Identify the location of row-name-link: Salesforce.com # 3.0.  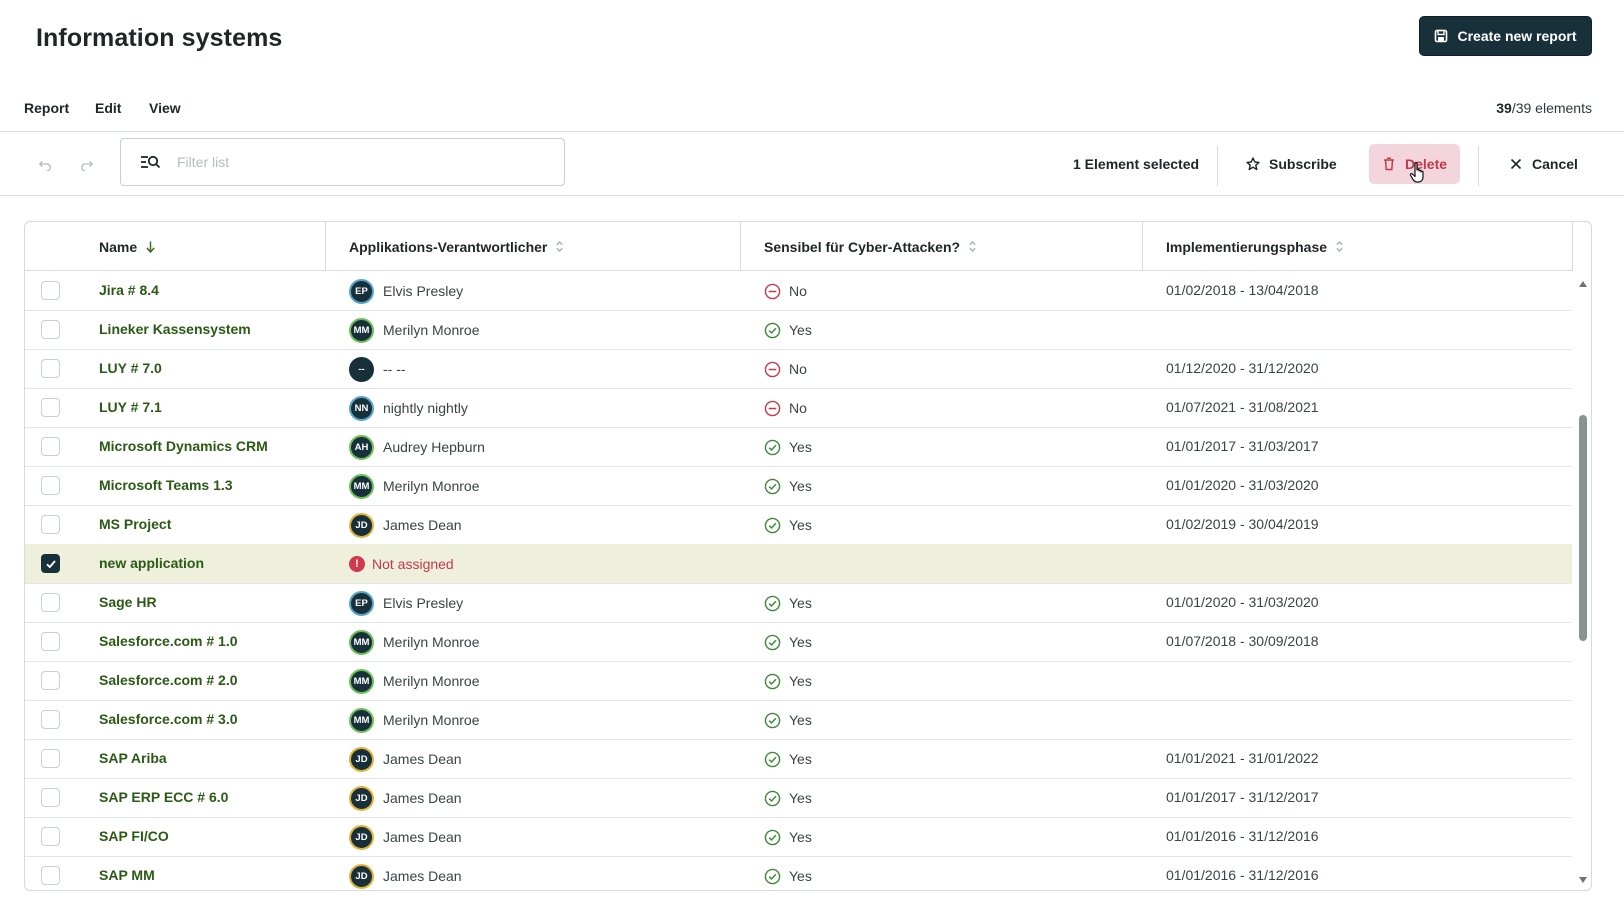
(168, 719).